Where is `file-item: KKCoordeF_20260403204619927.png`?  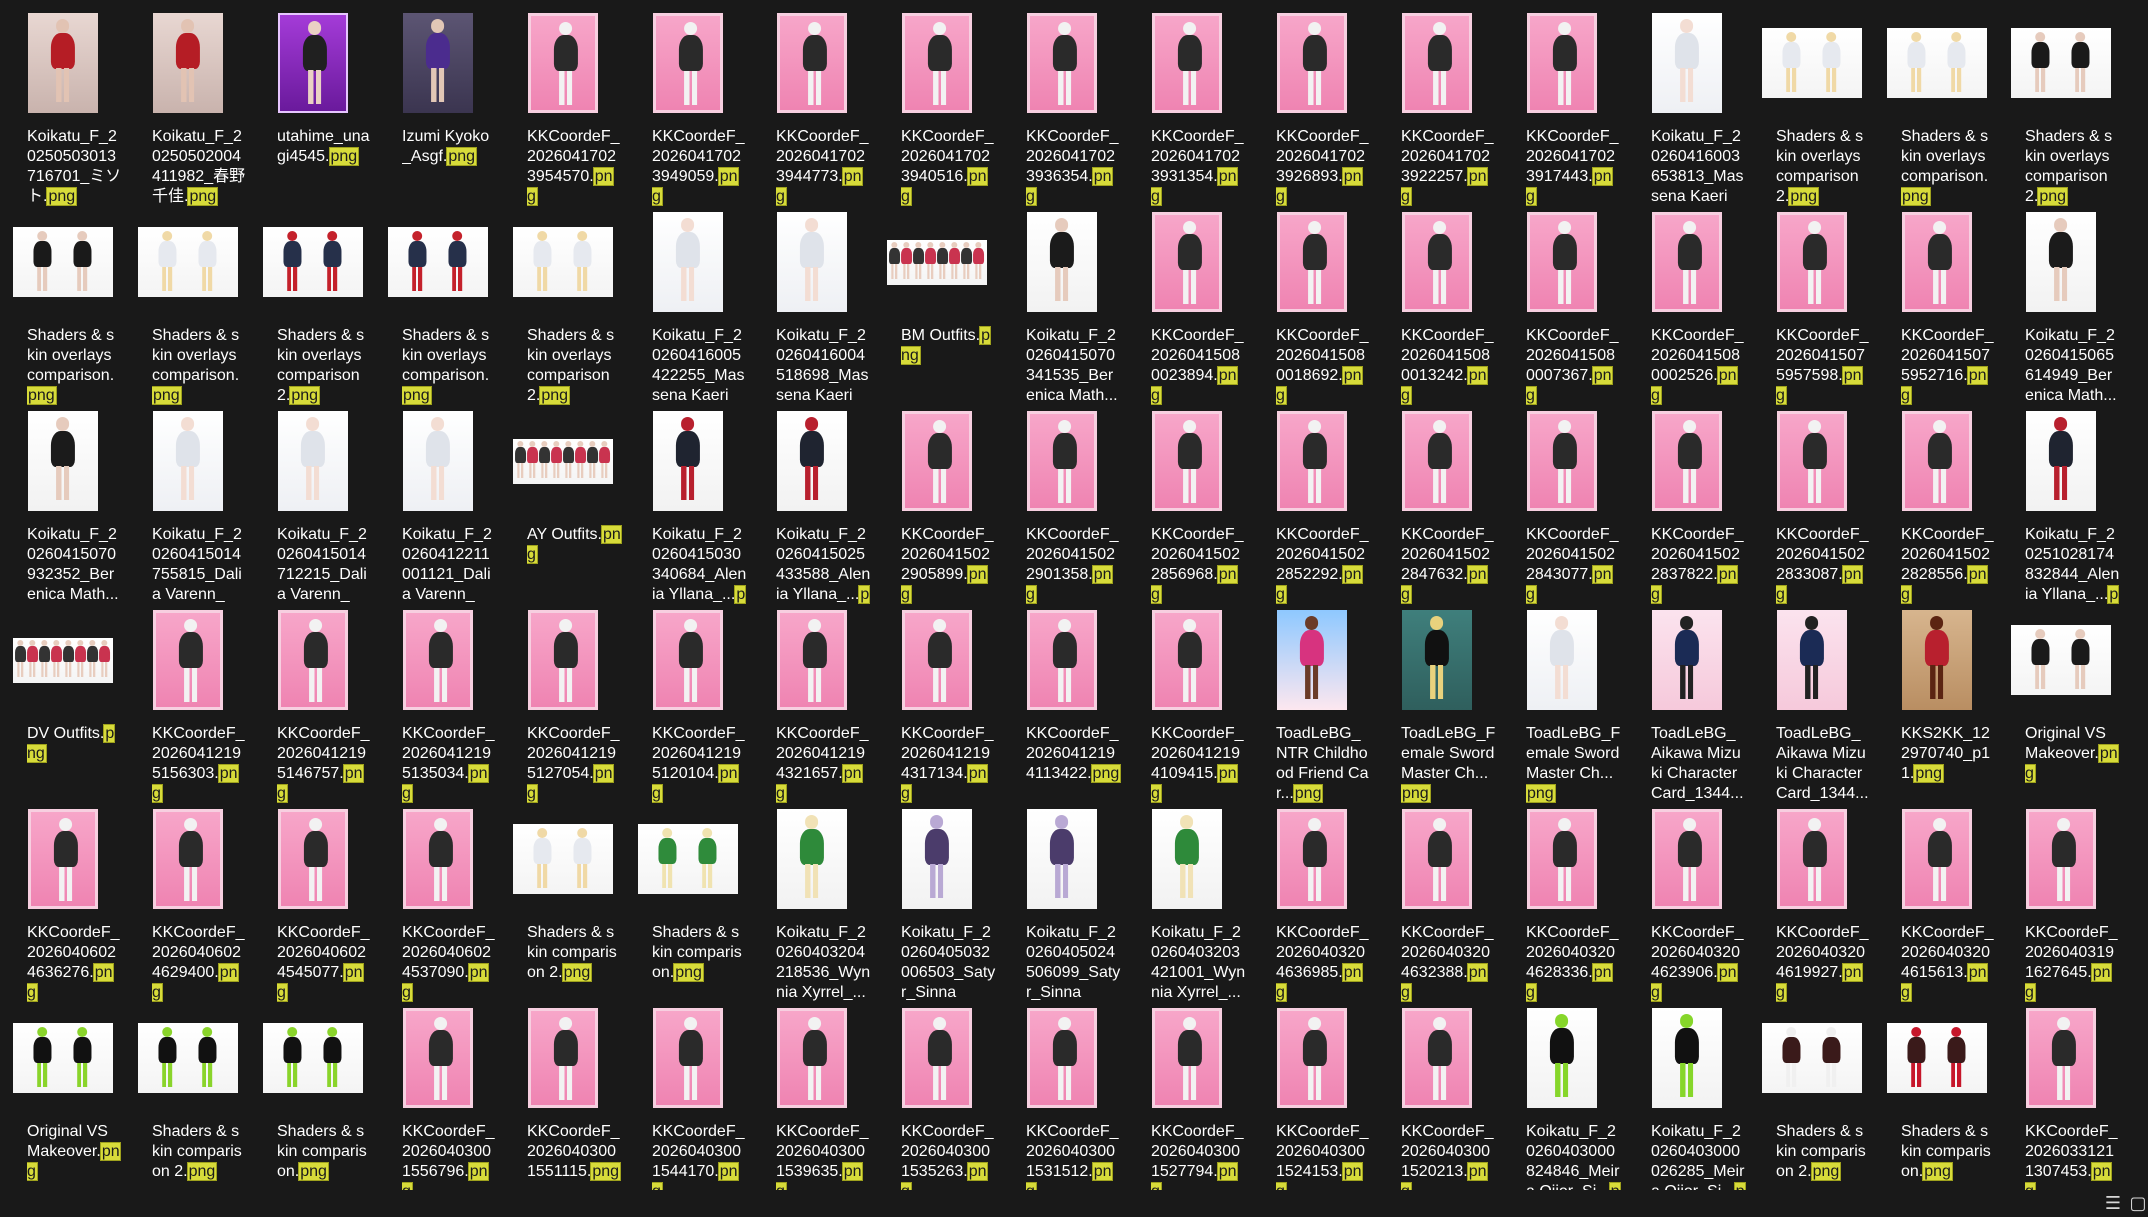
file-item: KKCoordeF_20260403204619927.png is located at coordinates (1811, 899).